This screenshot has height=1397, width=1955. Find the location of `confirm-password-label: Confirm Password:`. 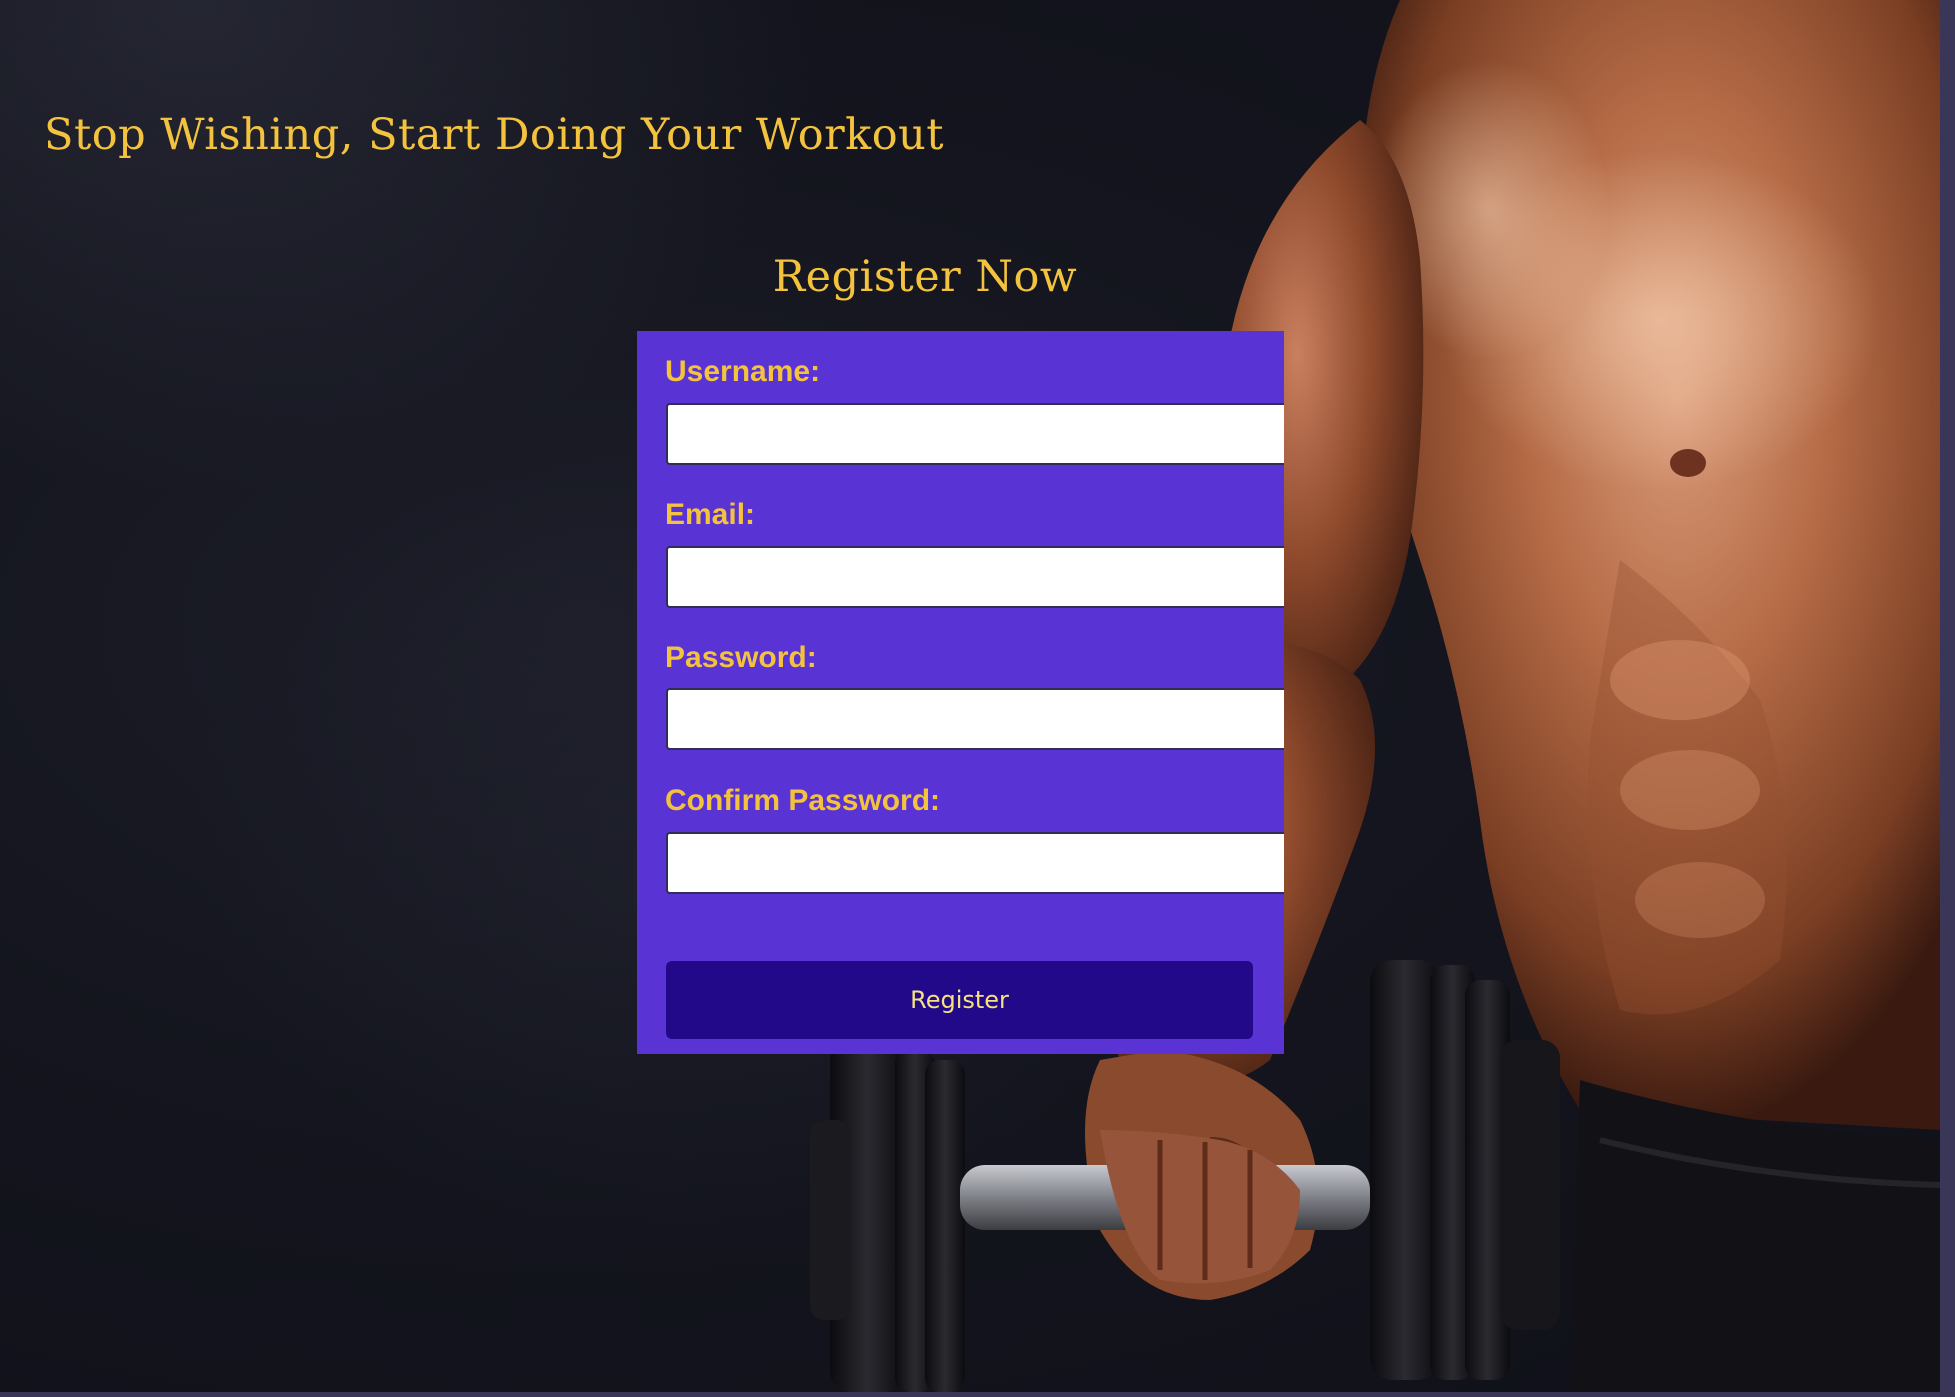

confirm-password-label: Confirm Password: is located at coordinates (803, 800).